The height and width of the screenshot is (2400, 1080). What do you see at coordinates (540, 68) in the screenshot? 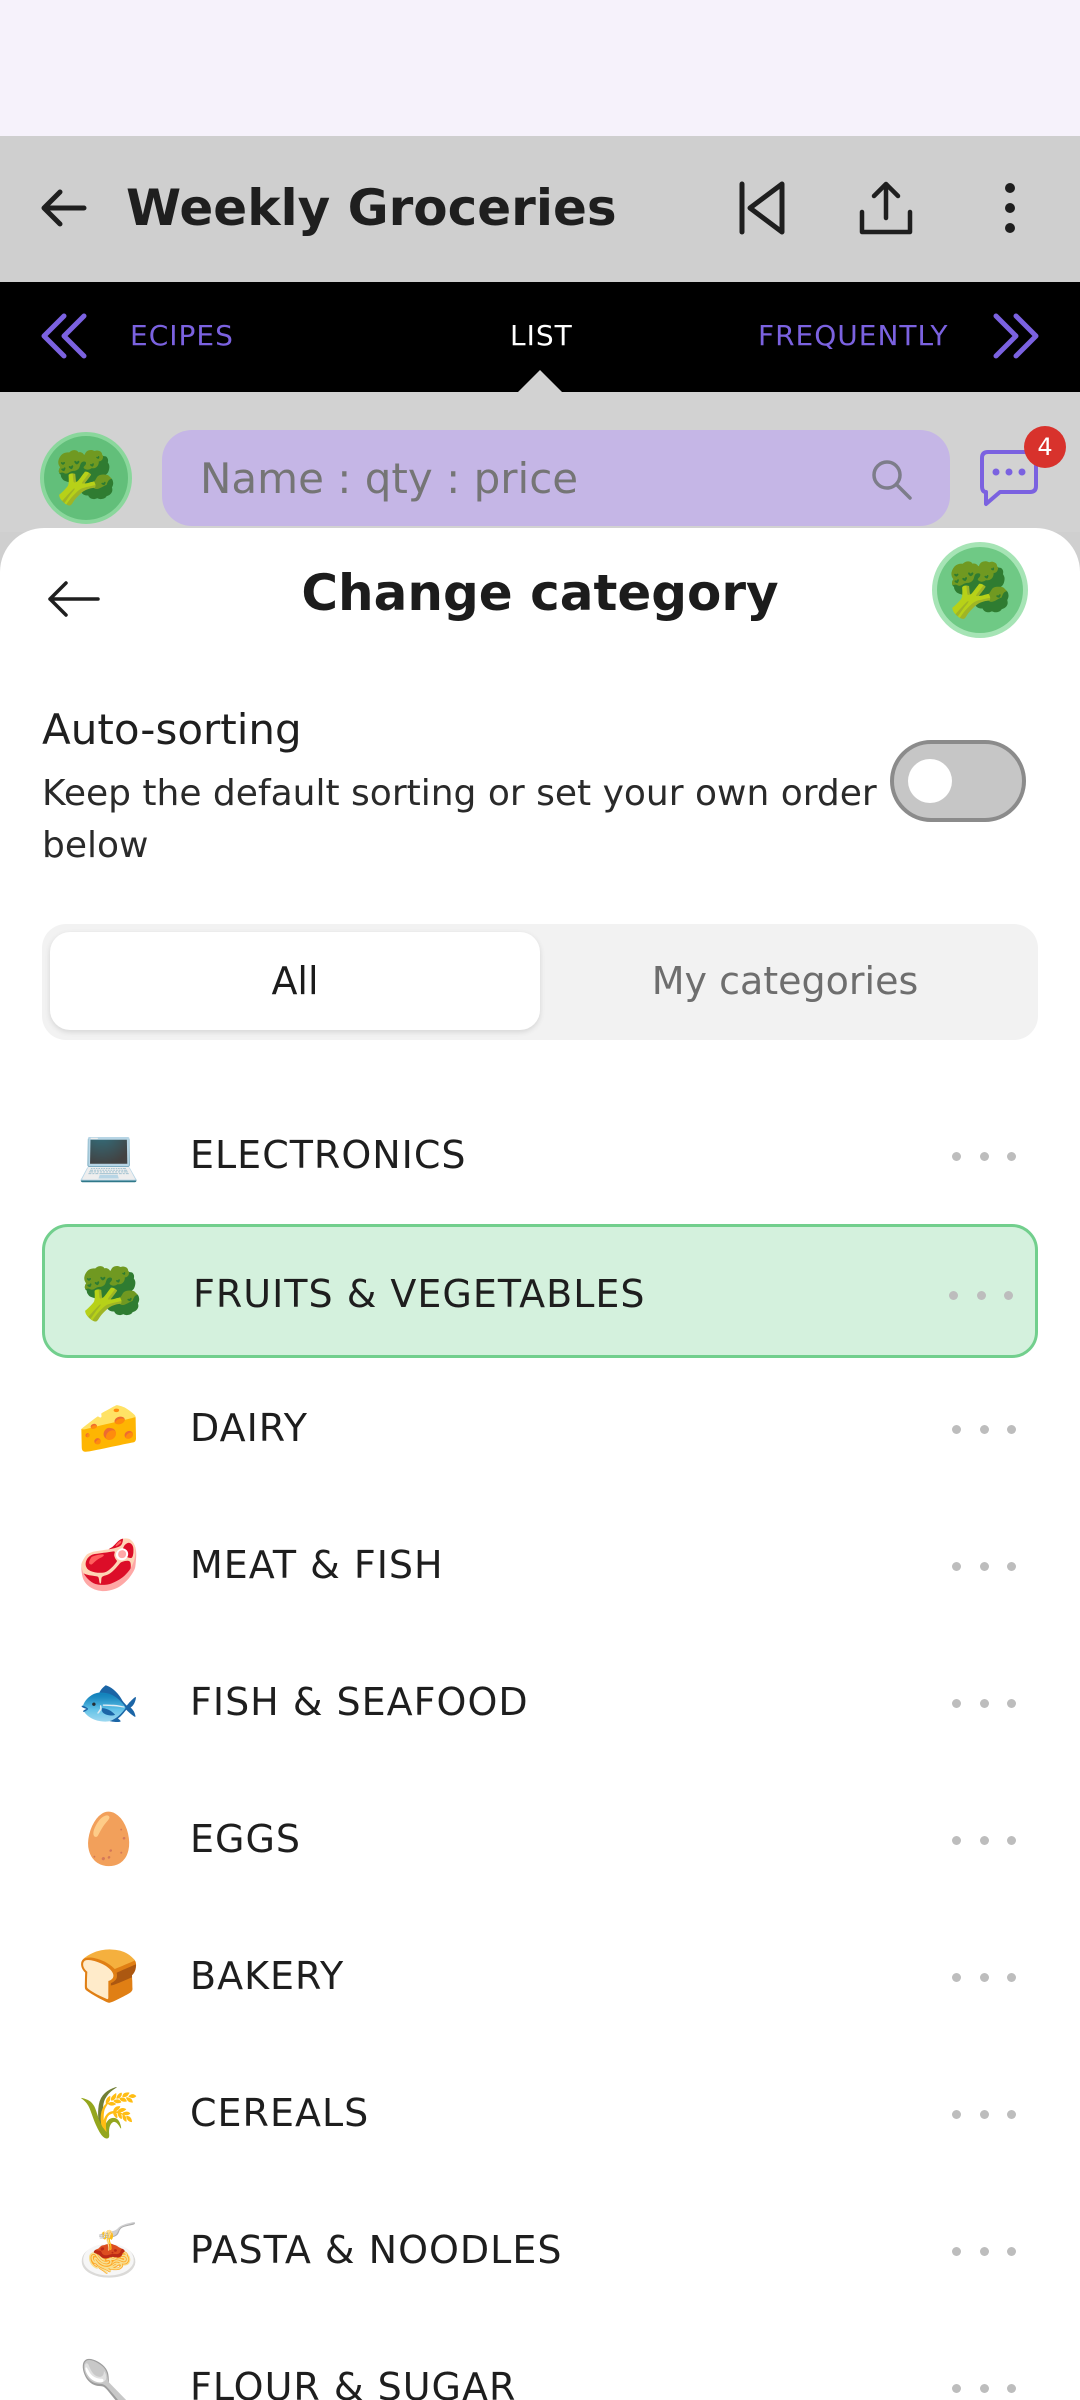
I see `status-bar` at bounding box center [540, 68].